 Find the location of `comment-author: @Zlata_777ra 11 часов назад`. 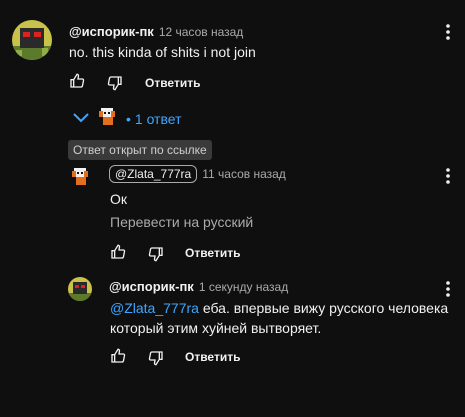

comment-author: @Zlata_777ra 11 часов назад is located at coordinates (197, 174).